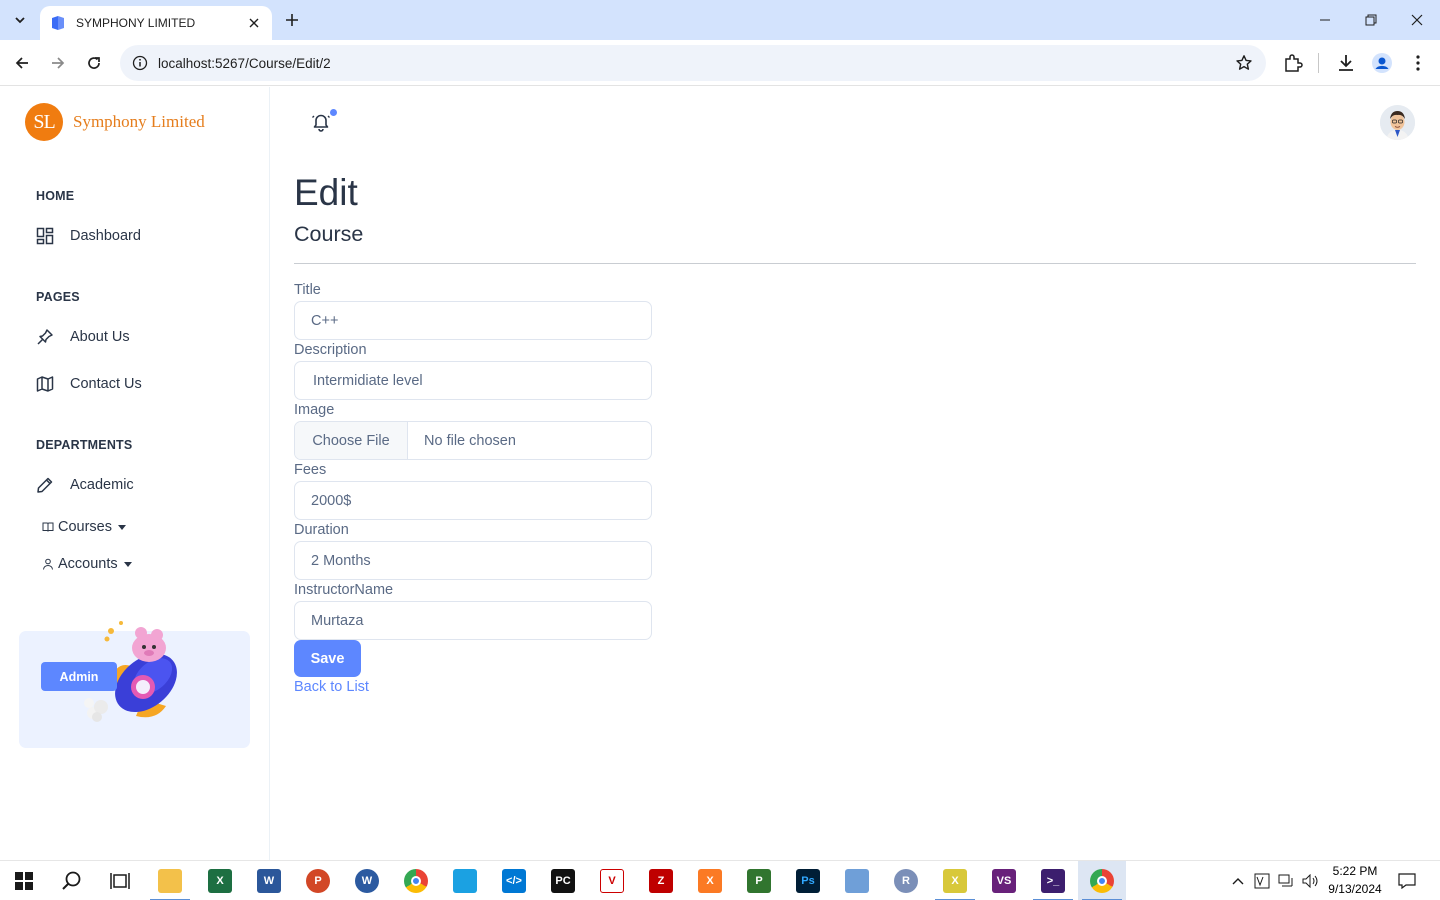 Image resolution: width=1440 pixels, height=900 pixels. I want to click on promo-card: Admin, so click(134, 684).